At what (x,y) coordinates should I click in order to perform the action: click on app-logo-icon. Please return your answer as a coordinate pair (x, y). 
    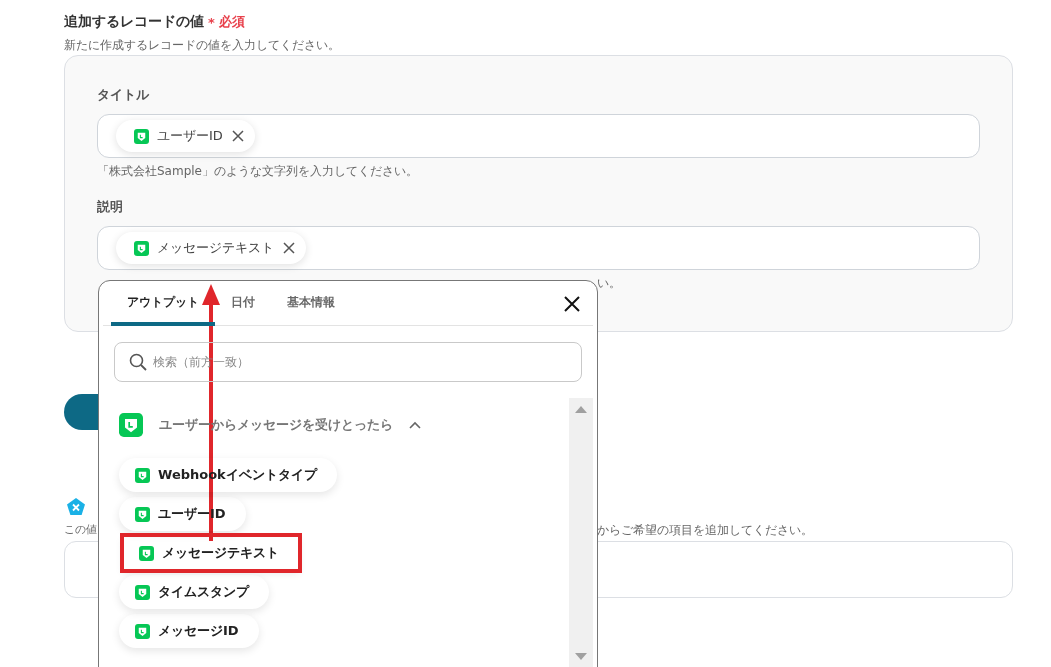
    Looking at the image, I should click on (76, 507).